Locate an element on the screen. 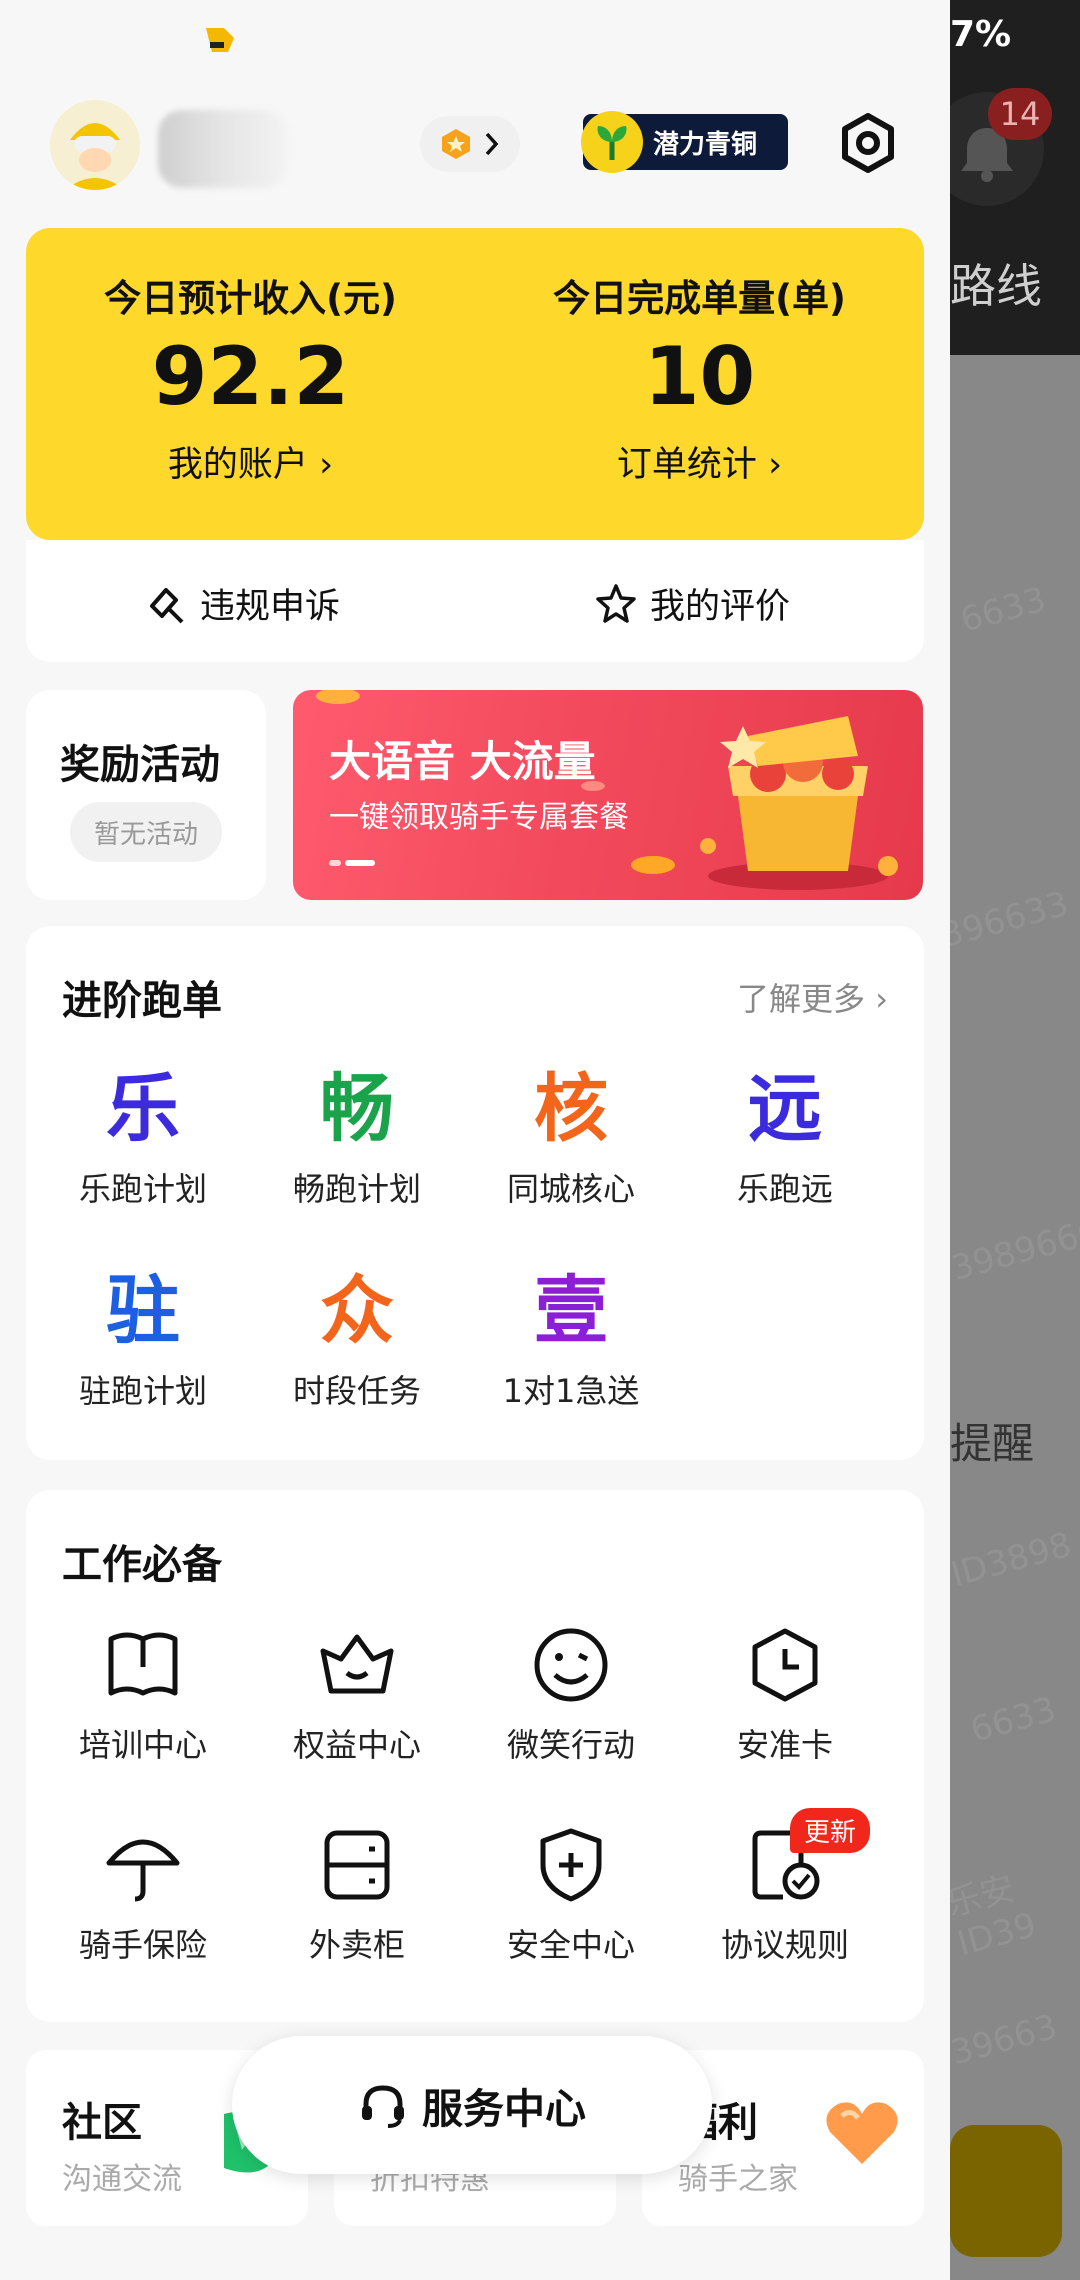 Image resolution: width=1080 pixels, height=2280 pixels. quick-actions-card: 违规申诉 我的评价 is located at coordinates (475, 601).